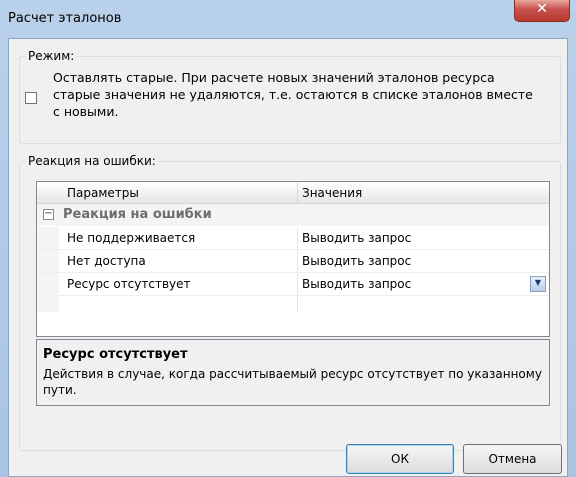 The width and height of the screenshot is (576, 477). Describe the element at coordinates (115, 354) in the screenshot. I see `description-title: Ресурс отсутствует` at that location.